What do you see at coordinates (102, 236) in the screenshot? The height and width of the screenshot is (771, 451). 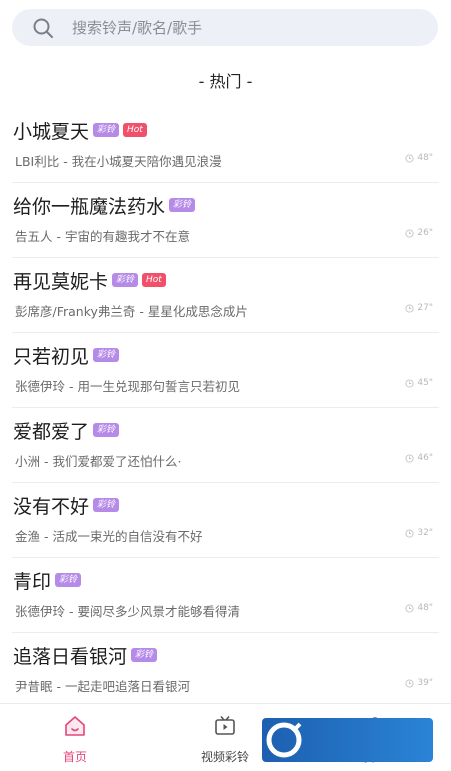 I see `song-description: 告五人 - 宇宙的有趣我才不在意` at bounding box center [102, 236].